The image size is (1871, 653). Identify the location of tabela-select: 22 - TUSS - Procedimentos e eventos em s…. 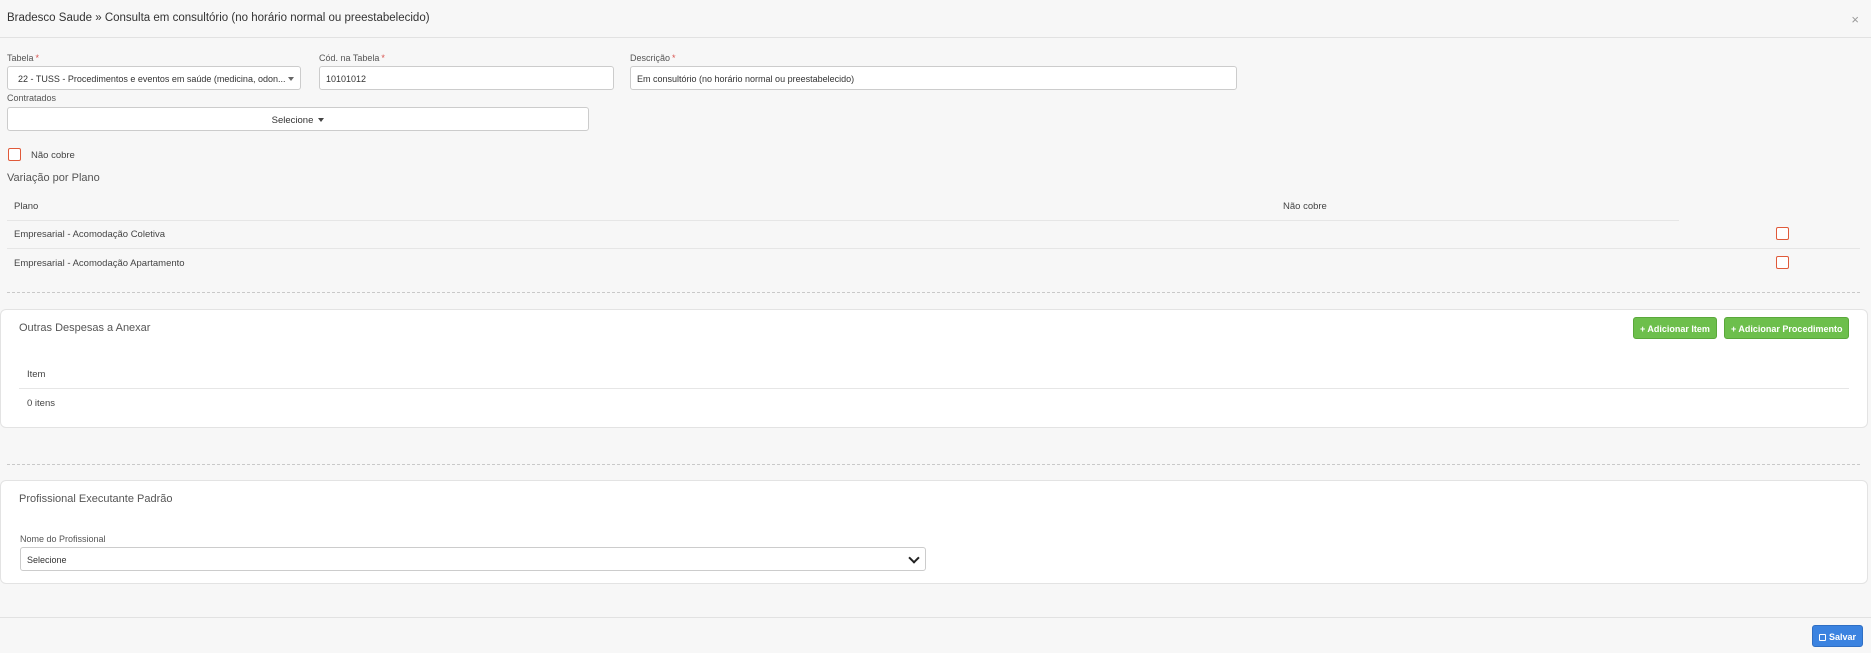
(154, 78).